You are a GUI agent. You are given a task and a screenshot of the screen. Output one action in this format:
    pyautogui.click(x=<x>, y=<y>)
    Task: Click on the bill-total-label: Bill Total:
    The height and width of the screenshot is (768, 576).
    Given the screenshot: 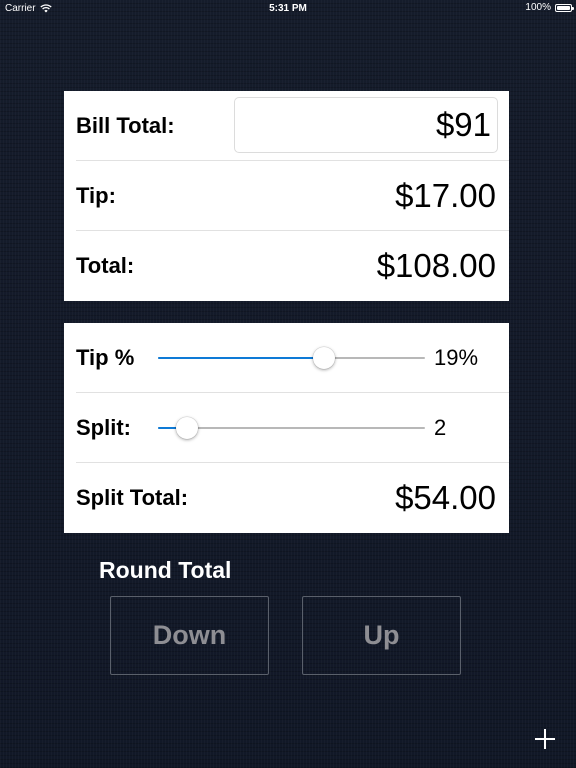 What is the action you would take?
    pyautogui.click(x=125, y=125)
    